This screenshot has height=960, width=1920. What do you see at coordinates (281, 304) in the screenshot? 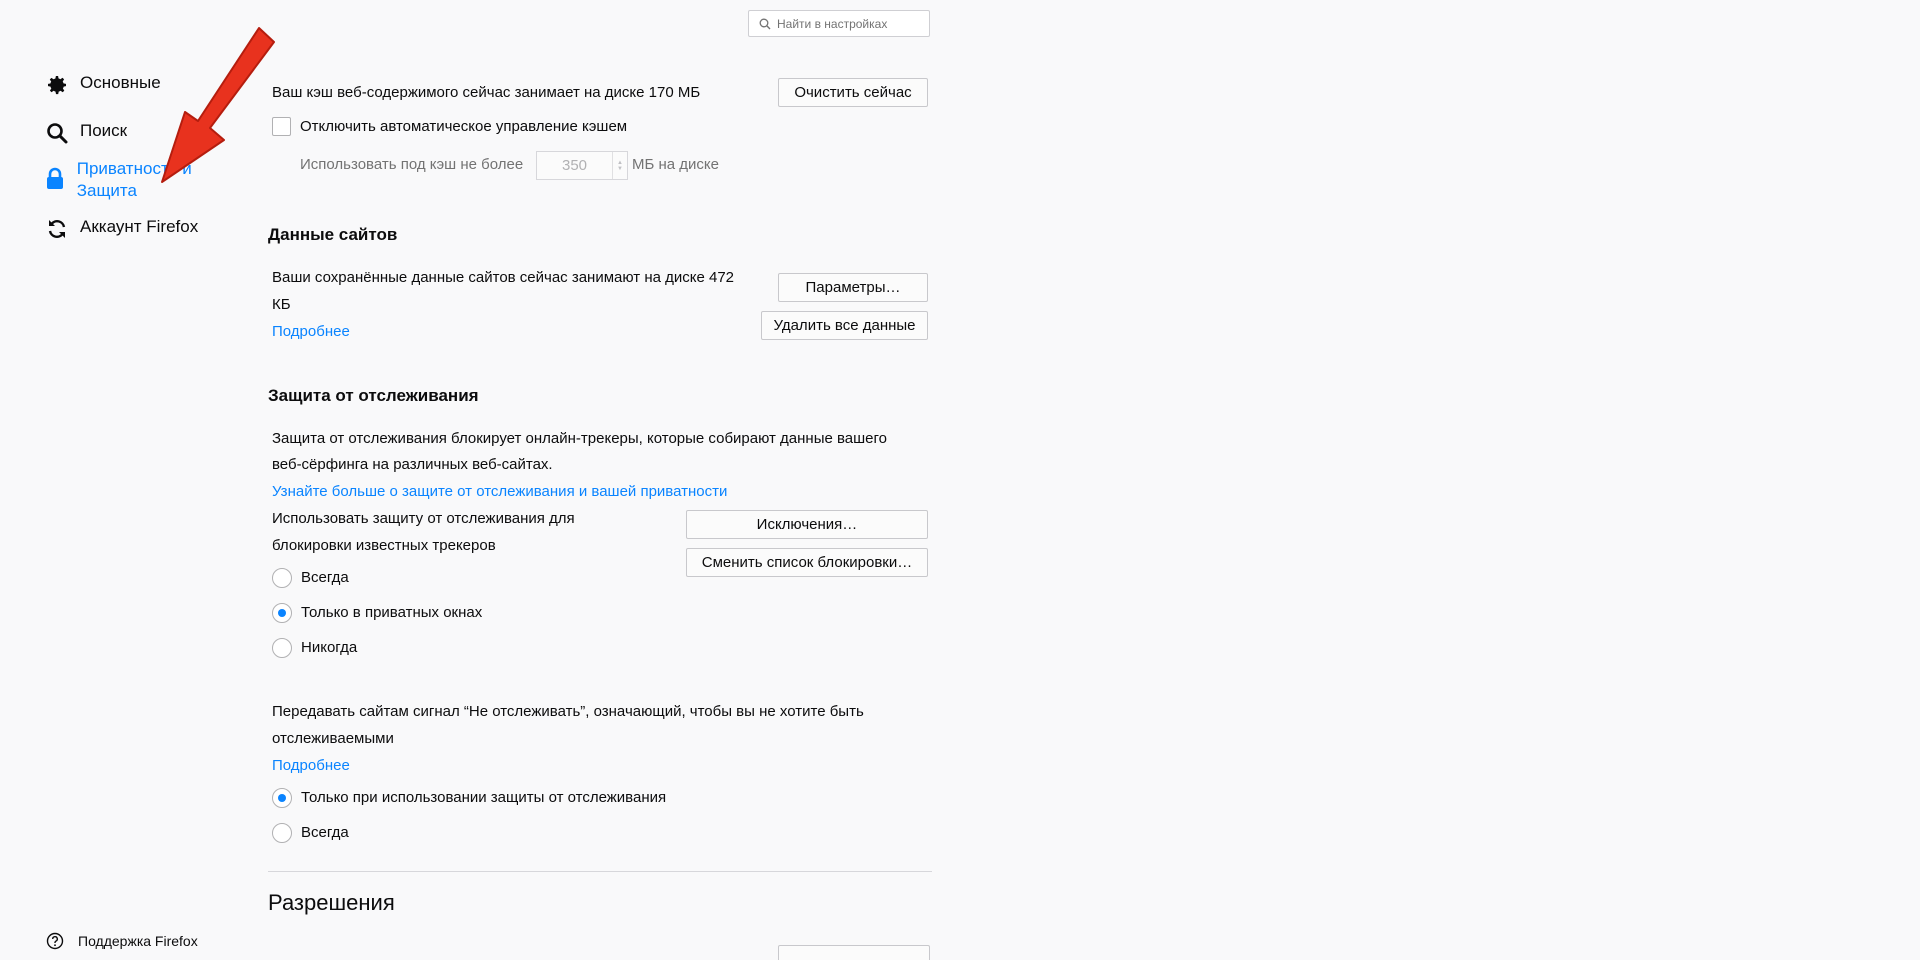
I see `site-data-usage-line2: КБ` at bounding box center [281, 304].